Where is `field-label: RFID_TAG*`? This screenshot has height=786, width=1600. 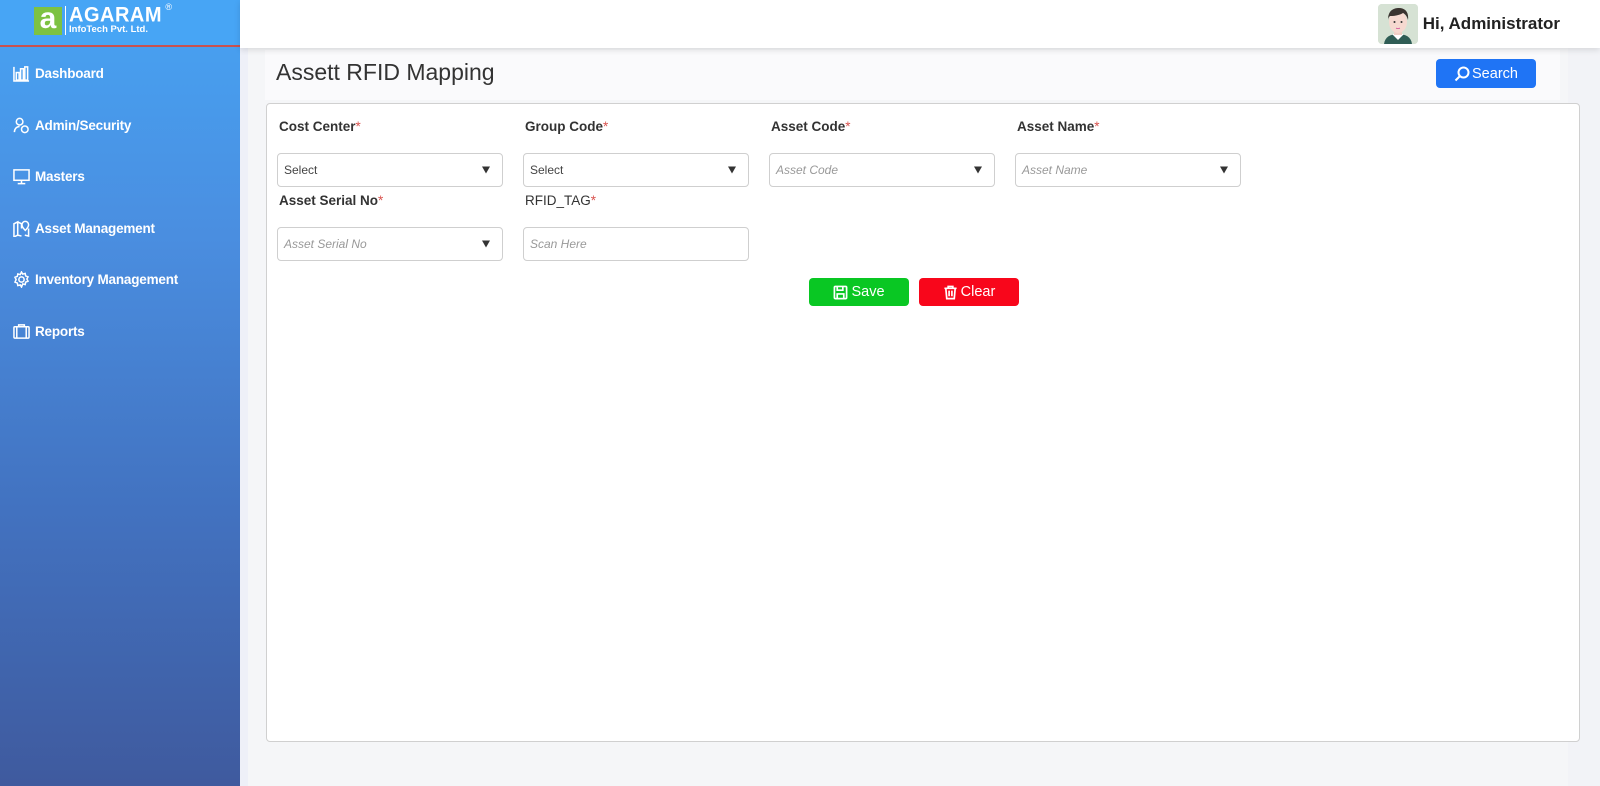 field-label: RFID_TAG* is located at coordinates (561, 200).